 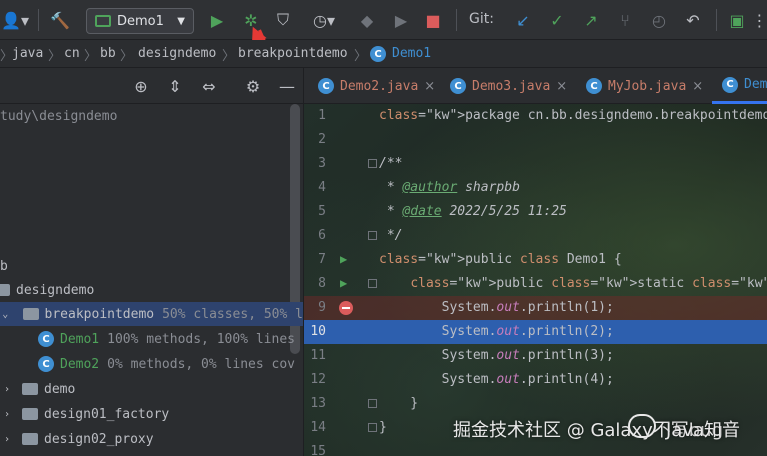 What do you see at coordinates (639, 86) in the screenshot?
I see `tab-myjob: C MyJob.java ×` at bounding box center [639, 86].